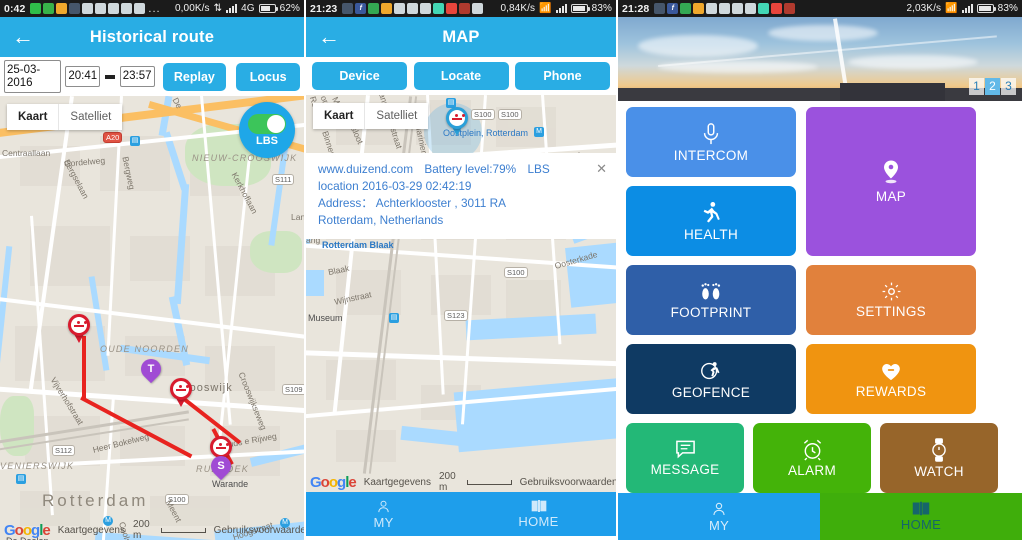  Describe the element at coordinates (359, 76) in the screenshot. I see `device-button: Device` at that location.